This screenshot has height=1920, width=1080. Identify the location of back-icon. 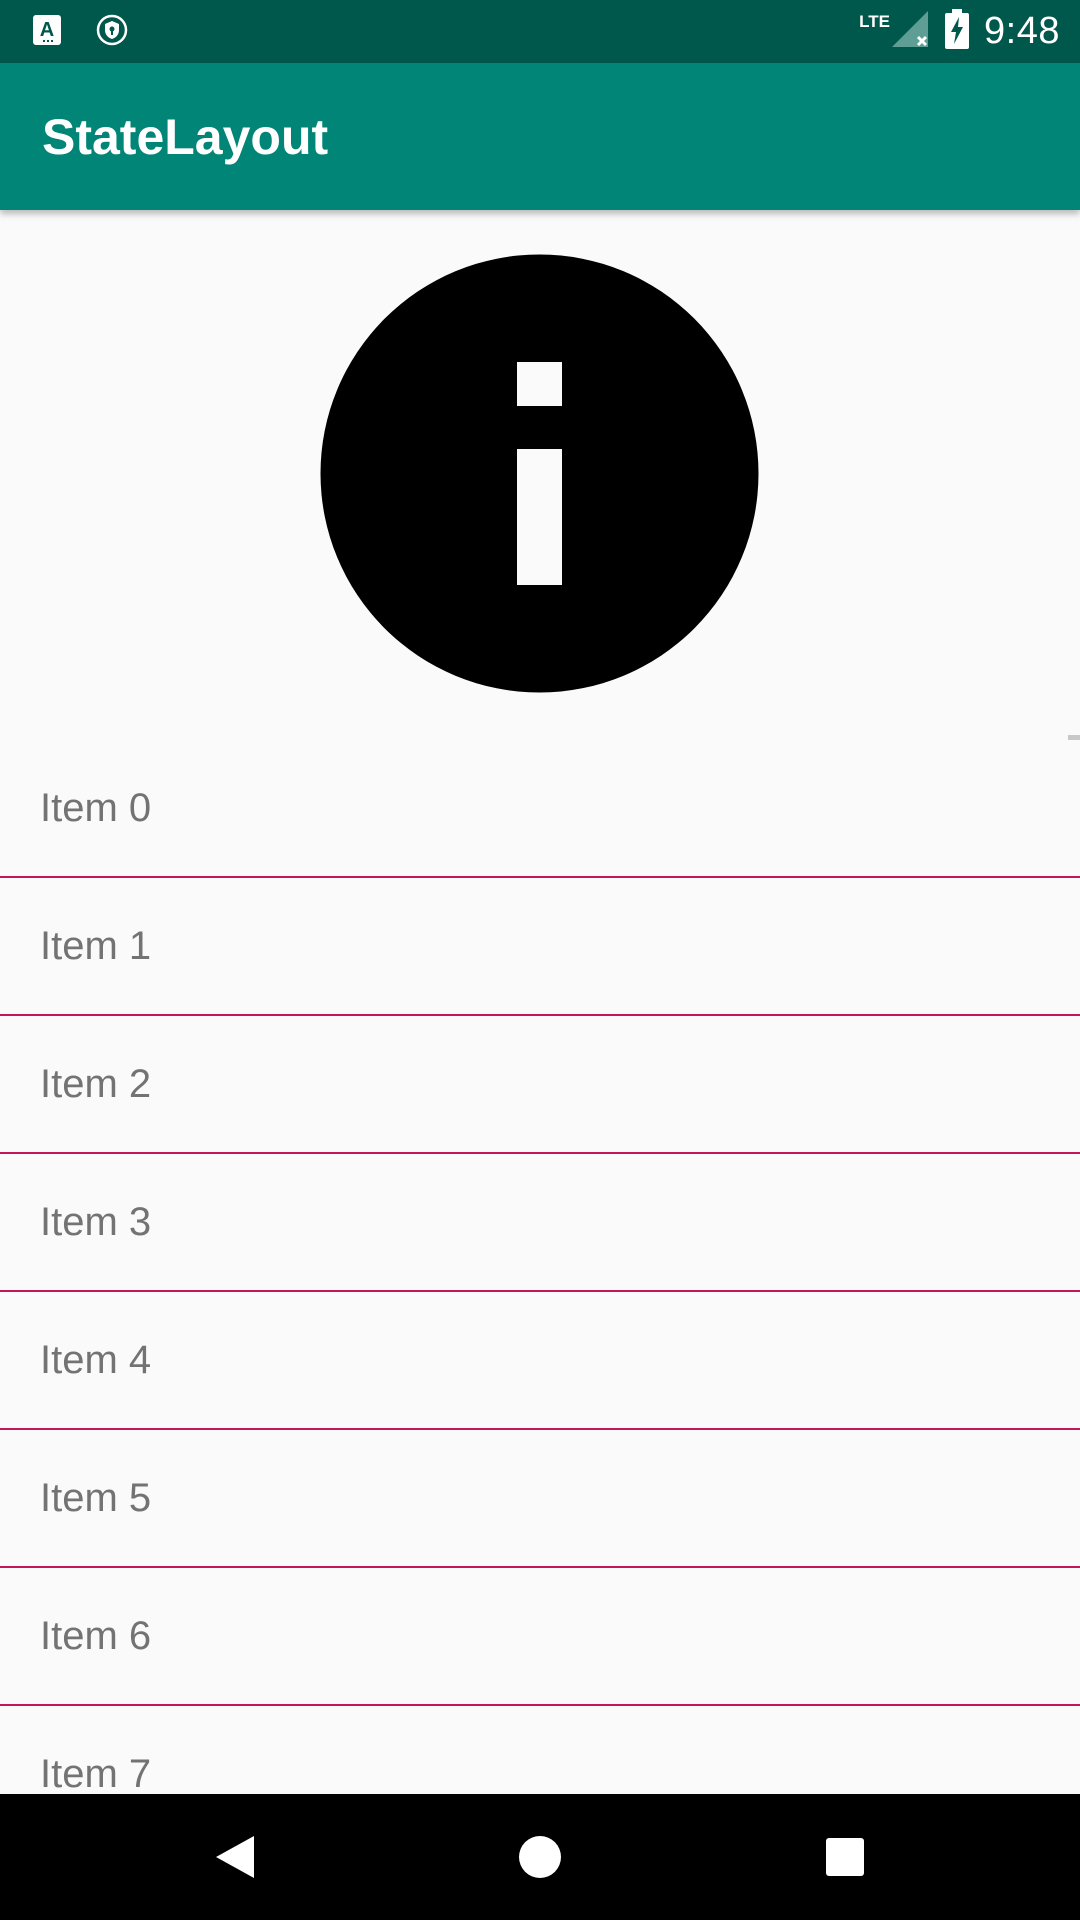
(235, 1857).